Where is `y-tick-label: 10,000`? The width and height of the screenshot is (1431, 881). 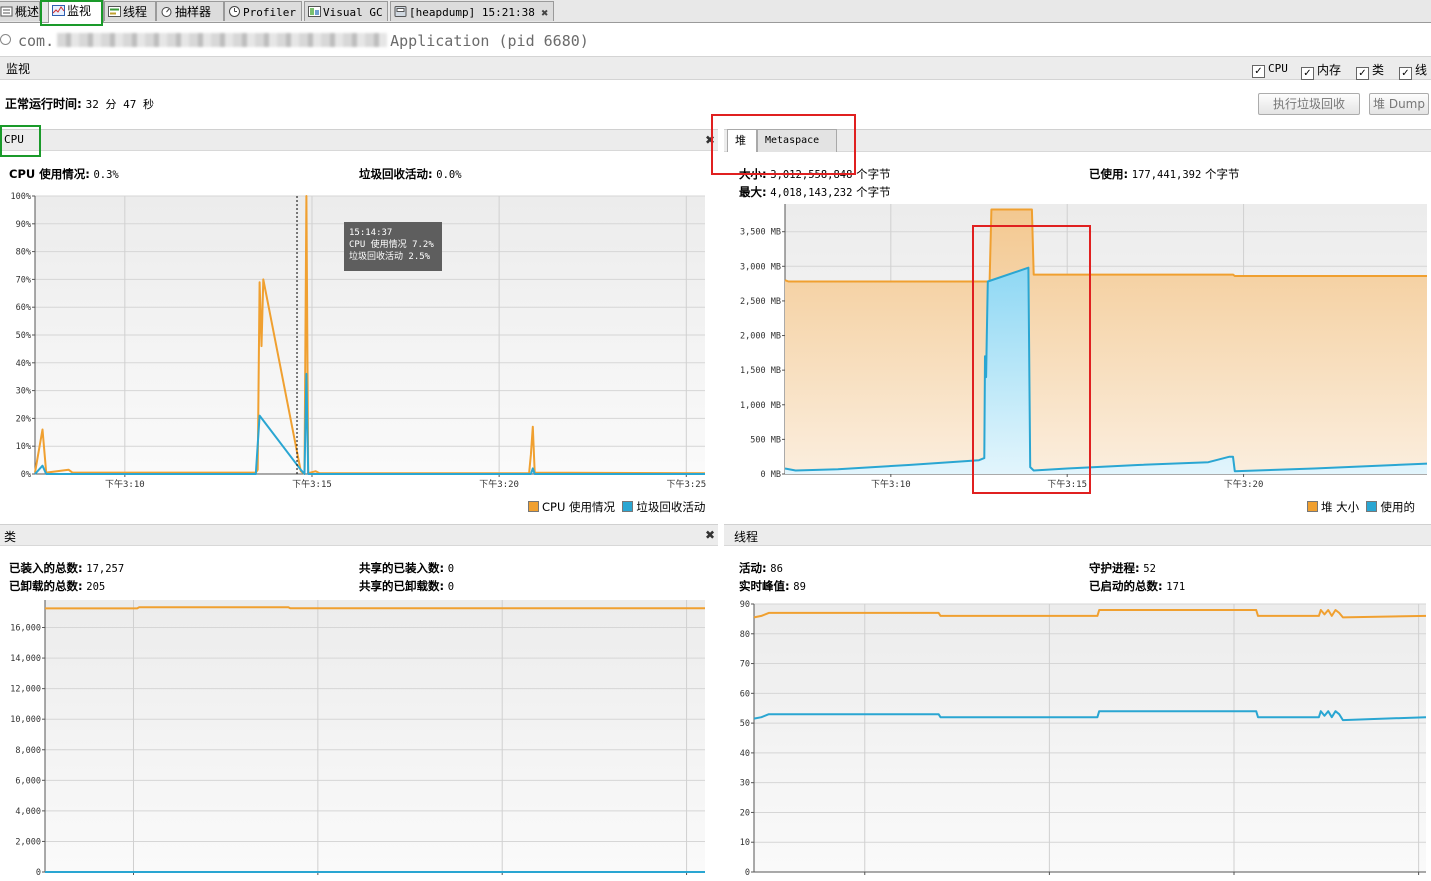
y-tick-label: 10,000 is located at coordinates (25, 720).